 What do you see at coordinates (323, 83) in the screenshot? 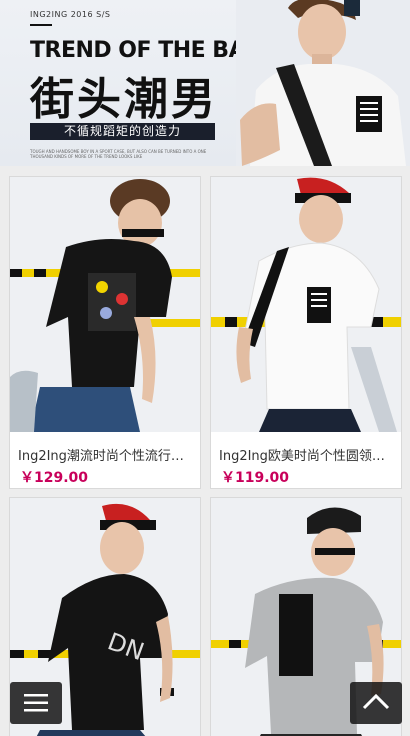
I see `banner-model-image` at bounding box center [323, 83].